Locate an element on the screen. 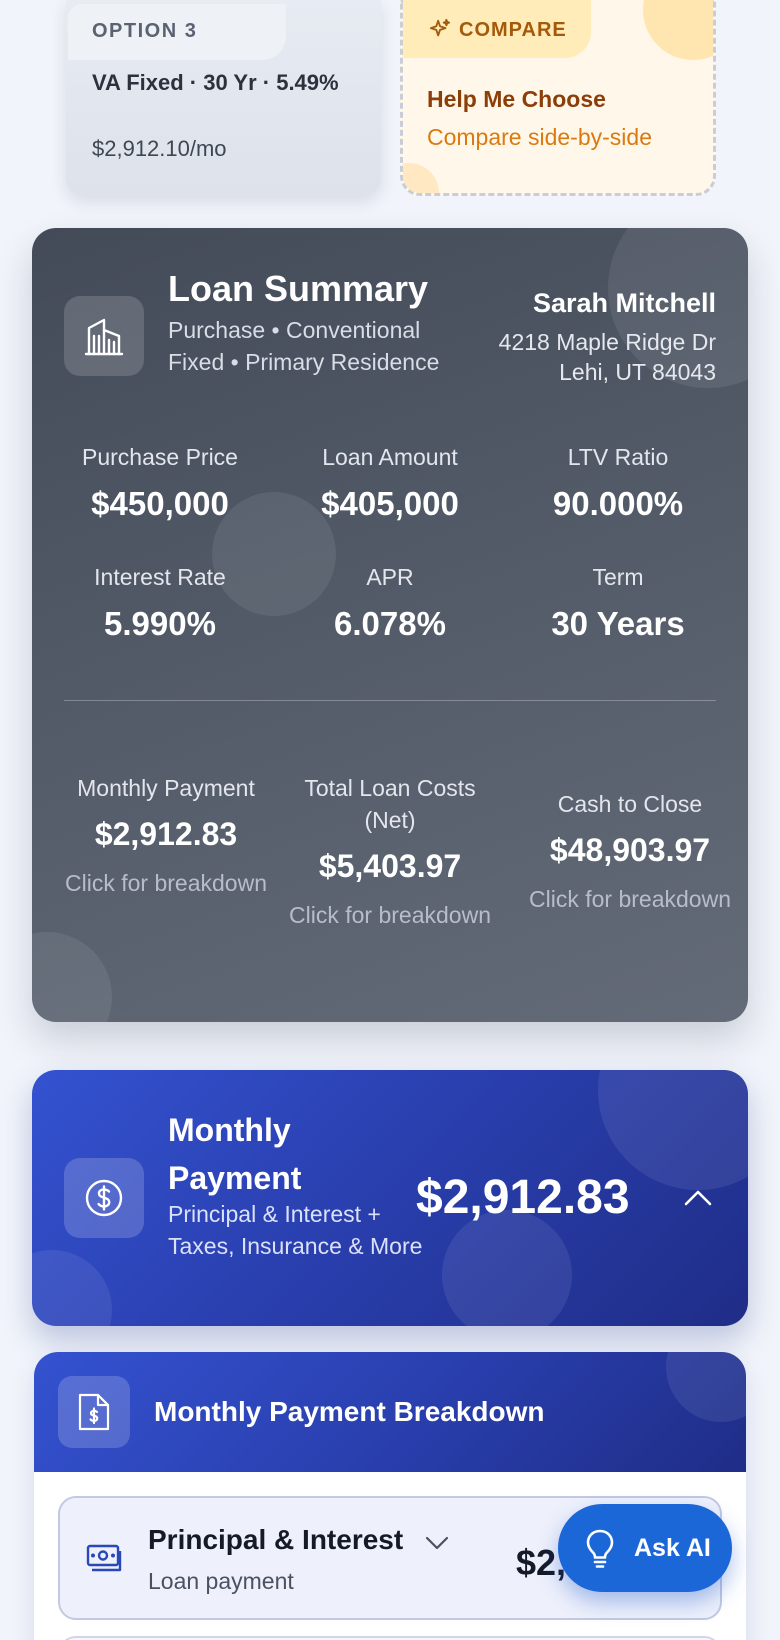 This screenshot has width=780, height=1640. compare-tag: COMPARE is located at coordinates (497, 29).